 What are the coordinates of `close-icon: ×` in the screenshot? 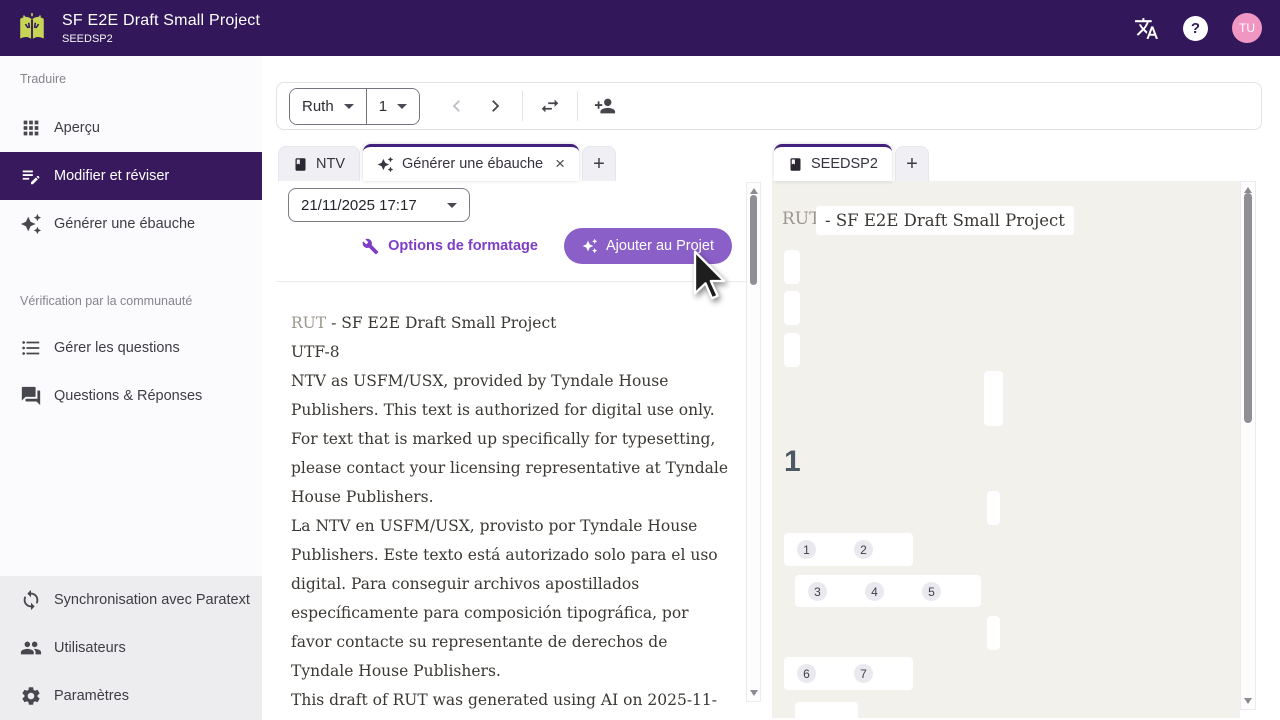 It's located at (560, 164).